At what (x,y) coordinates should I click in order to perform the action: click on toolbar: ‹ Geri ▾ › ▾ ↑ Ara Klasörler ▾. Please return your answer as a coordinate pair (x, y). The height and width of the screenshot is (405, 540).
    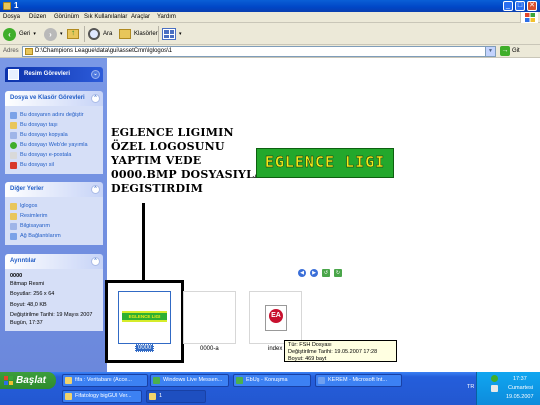
    Looking at the image, I should click on (270, 34).